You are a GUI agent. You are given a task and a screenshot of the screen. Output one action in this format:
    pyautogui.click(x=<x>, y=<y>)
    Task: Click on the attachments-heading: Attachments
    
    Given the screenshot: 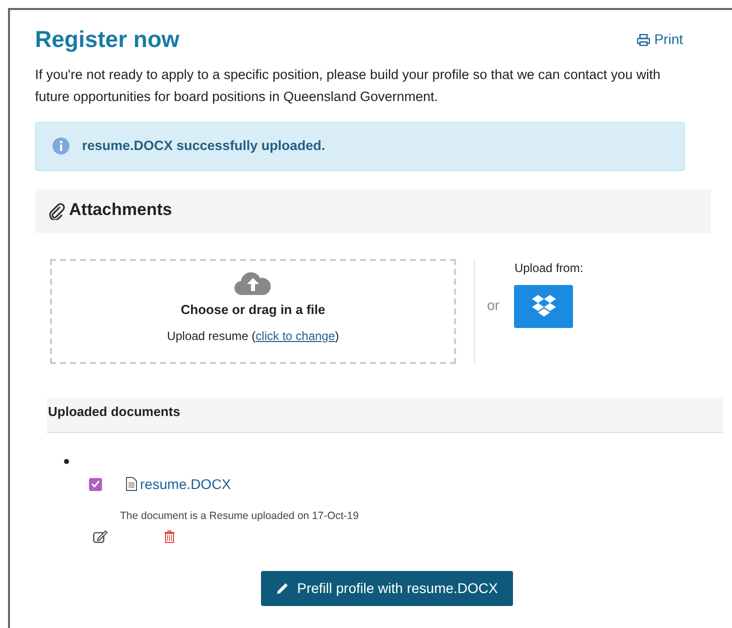 What is the action you would take?
    pyautogui.click(x=120, y=210)
    